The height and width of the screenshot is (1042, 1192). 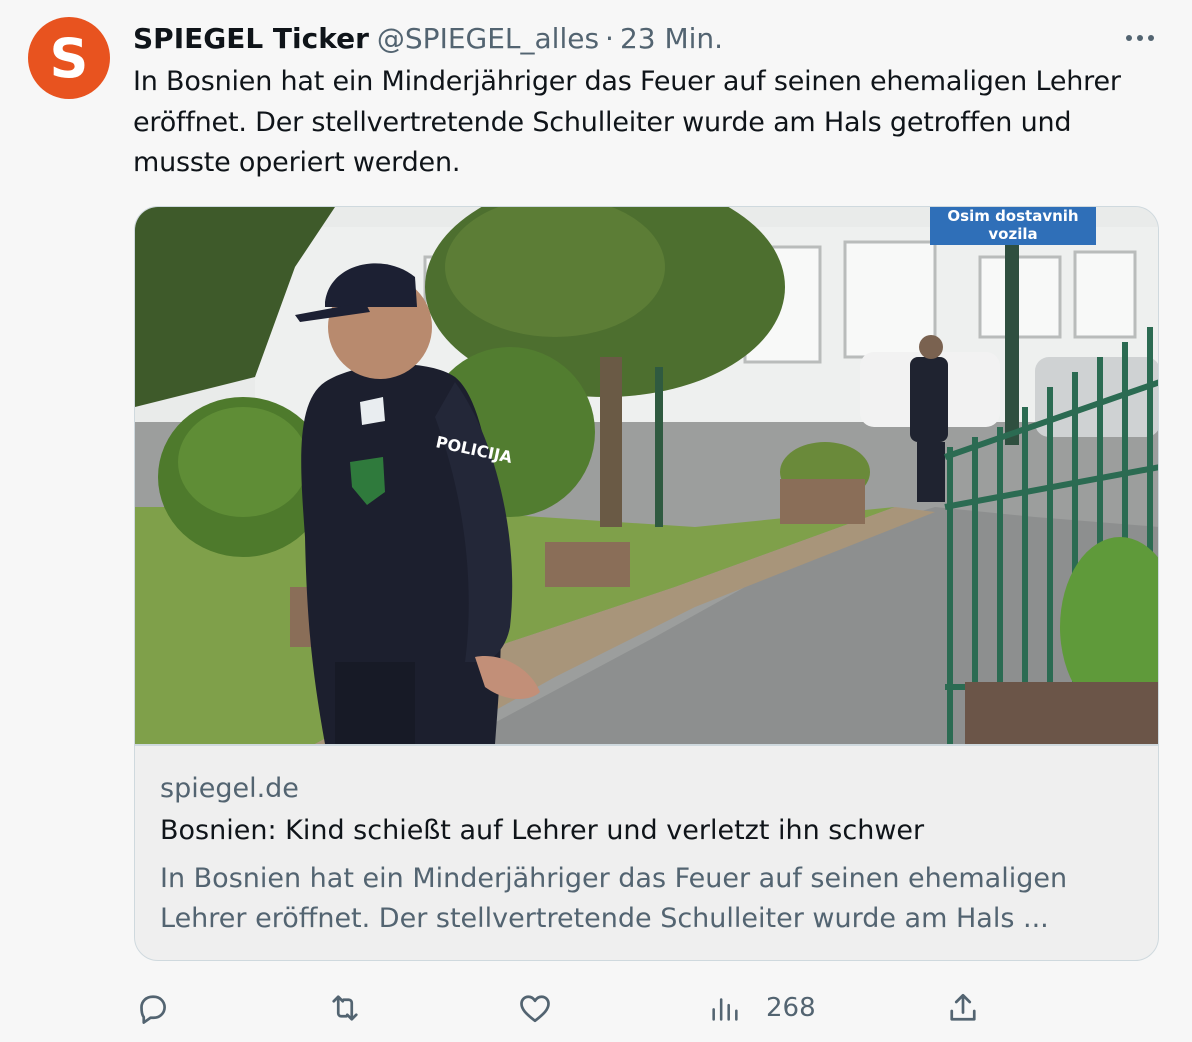 I want to click on retweet-icon, so click(x=345, y=1008).